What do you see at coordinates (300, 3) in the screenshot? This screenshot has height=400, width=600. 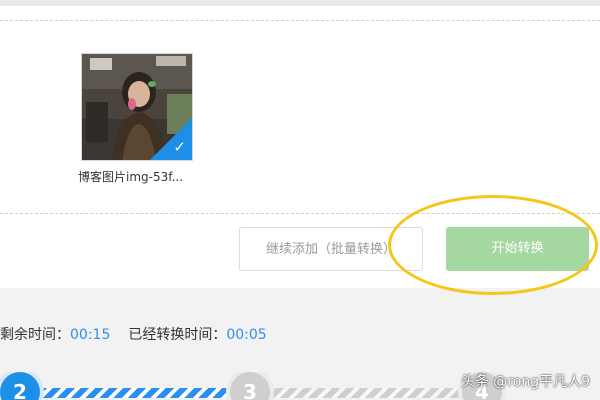 I see `top-divider` at bounding box center [300, 3].